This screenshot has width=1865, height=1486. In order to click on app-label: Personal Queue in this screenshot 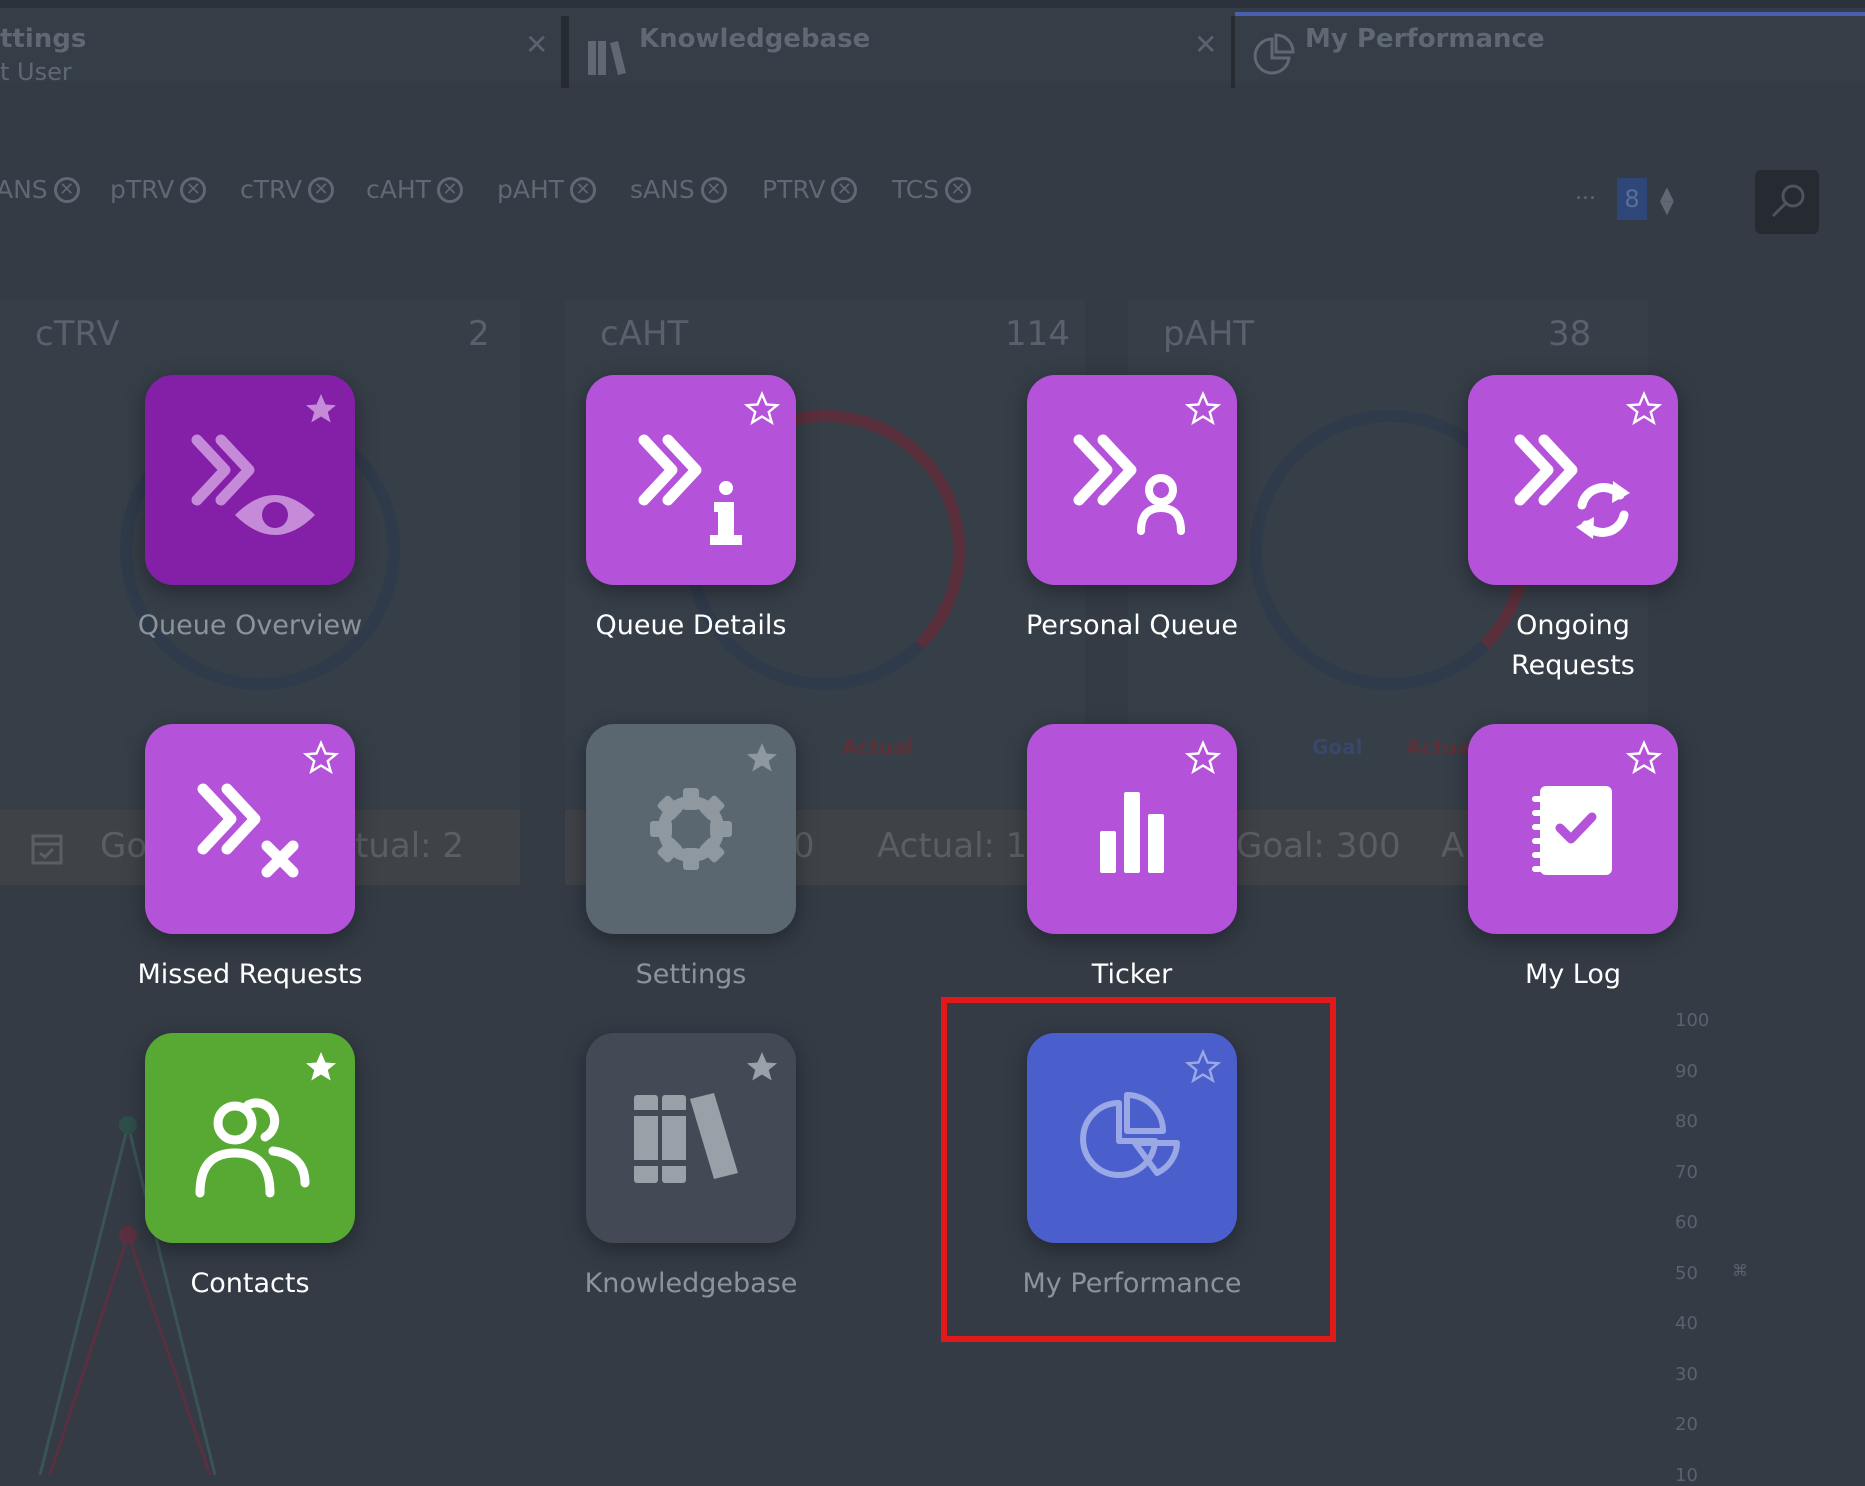, I will do `click(1132, 625)`.